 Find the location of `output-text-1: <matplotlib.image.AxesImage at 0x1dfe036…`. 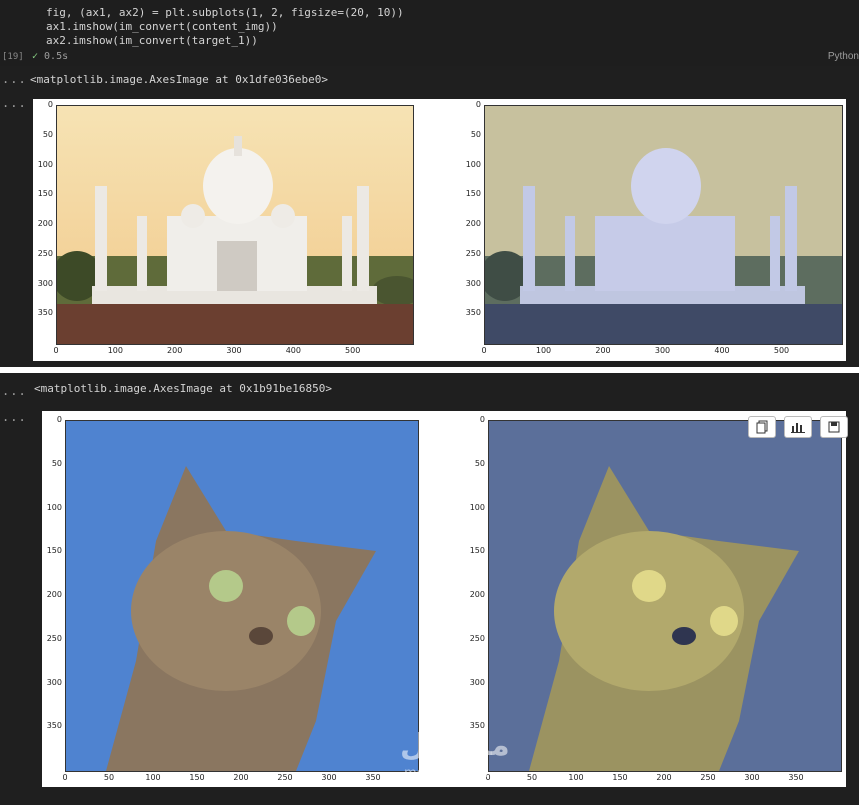

output-text-1: <matplotlib.image.AxesImage at 0x1dfe036… is located at coordinates (179, 79).